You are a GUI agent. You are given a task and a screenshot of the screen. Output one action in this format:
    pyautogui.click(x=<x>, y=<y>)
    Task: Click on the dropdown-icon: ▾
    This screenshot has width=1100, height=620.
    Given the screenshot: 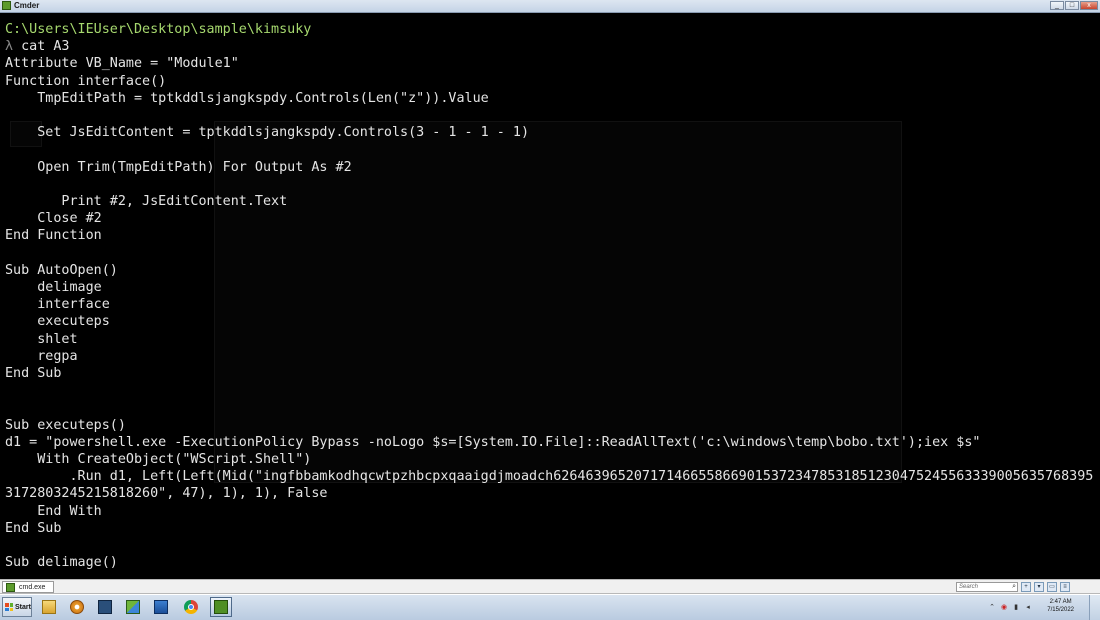 What is the action you would take?
    pyautogui.click(x=1039, y=587)
    